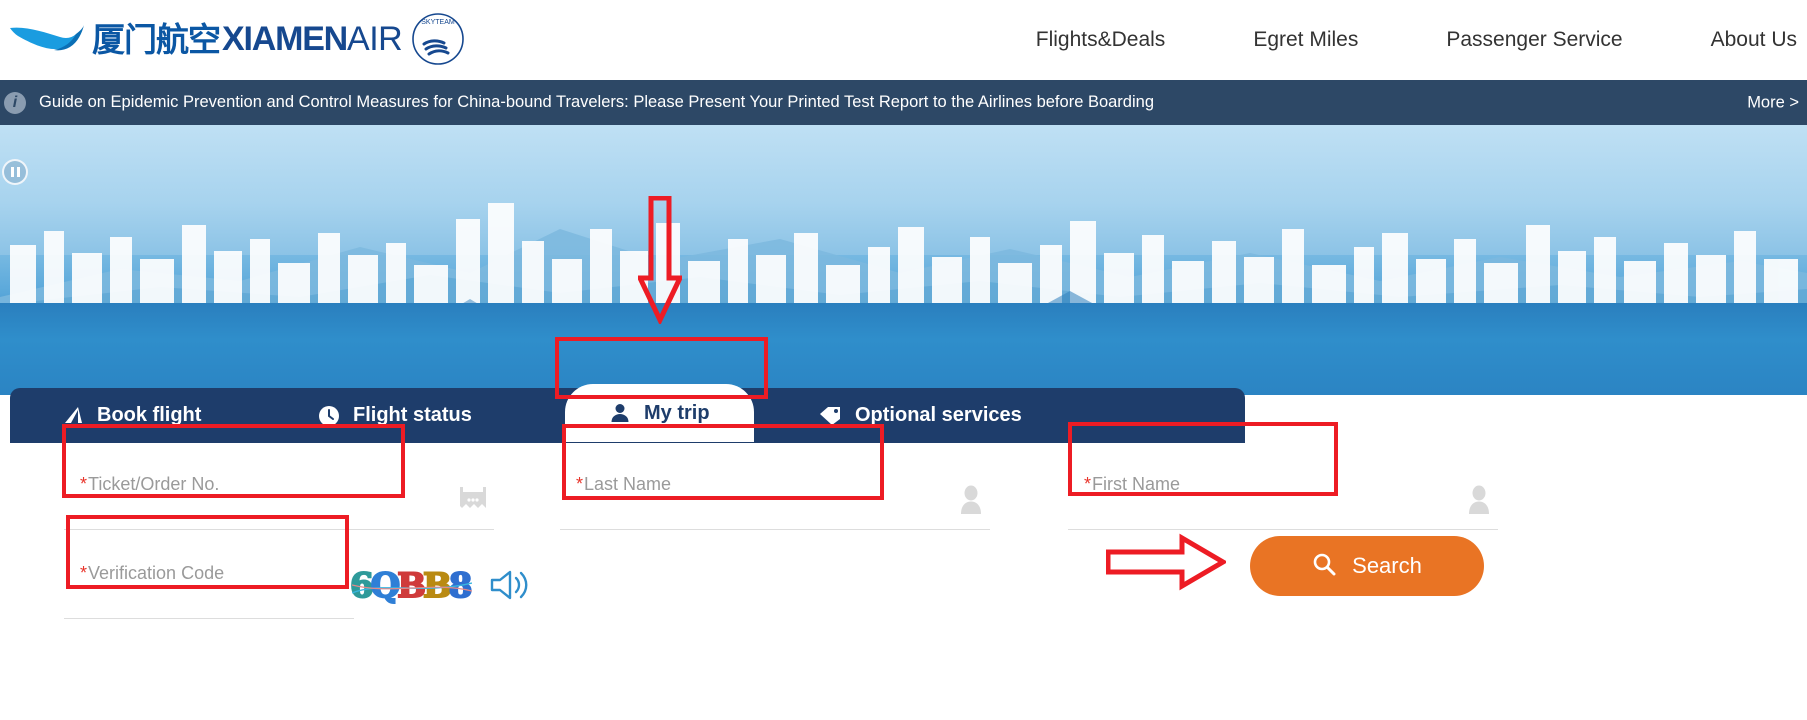  I want to click on captcha-noise-lines, so click(412, 588).